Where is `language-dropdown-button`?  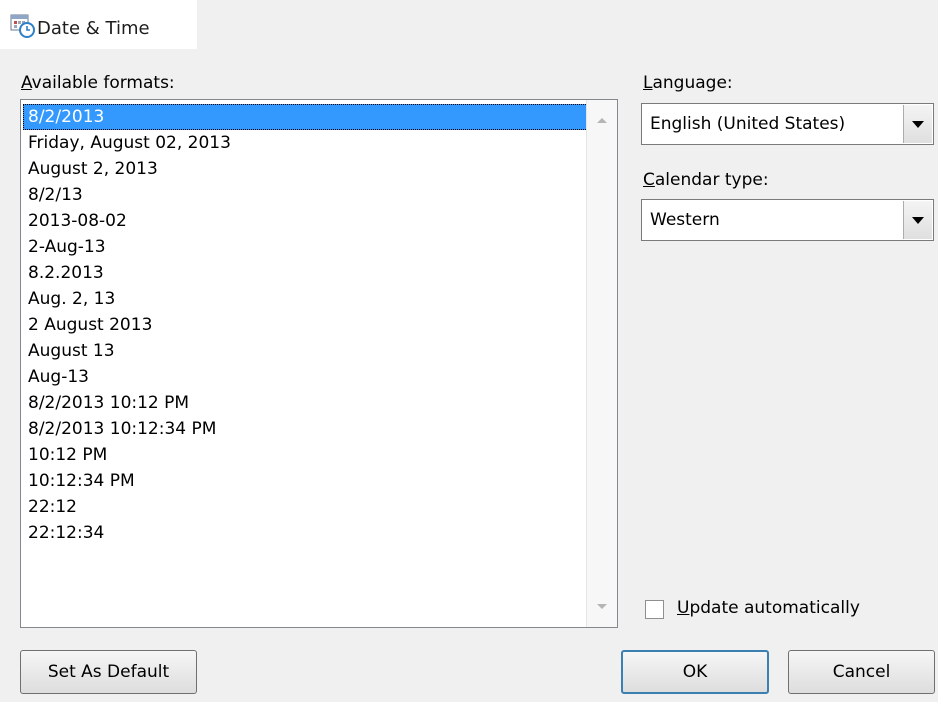 language-dropdown-button is located at coordinates (917, 124).